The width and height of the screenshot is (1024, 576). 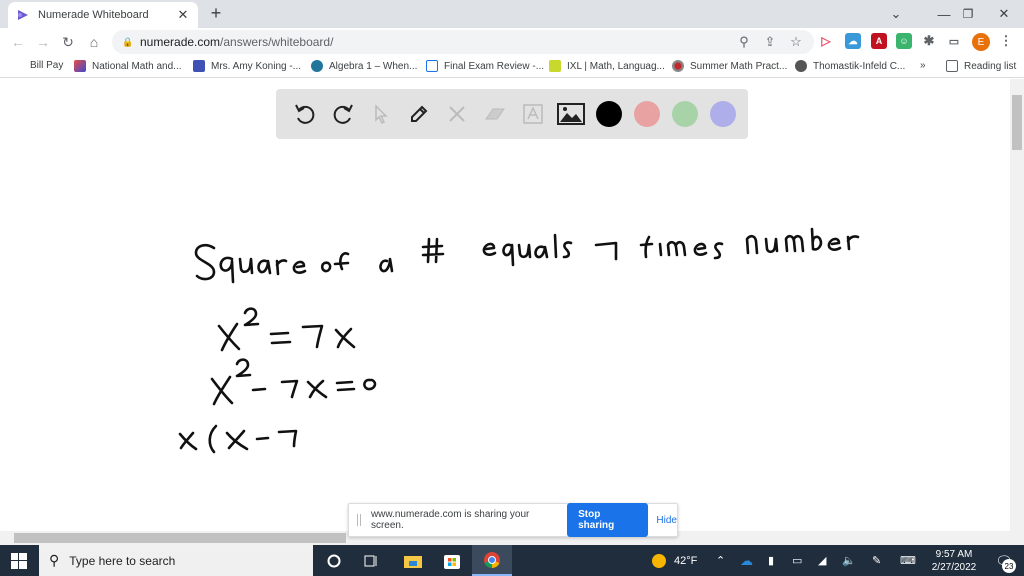 I want to click on weather-temperature: 42°F, so click(x=686, y=560).